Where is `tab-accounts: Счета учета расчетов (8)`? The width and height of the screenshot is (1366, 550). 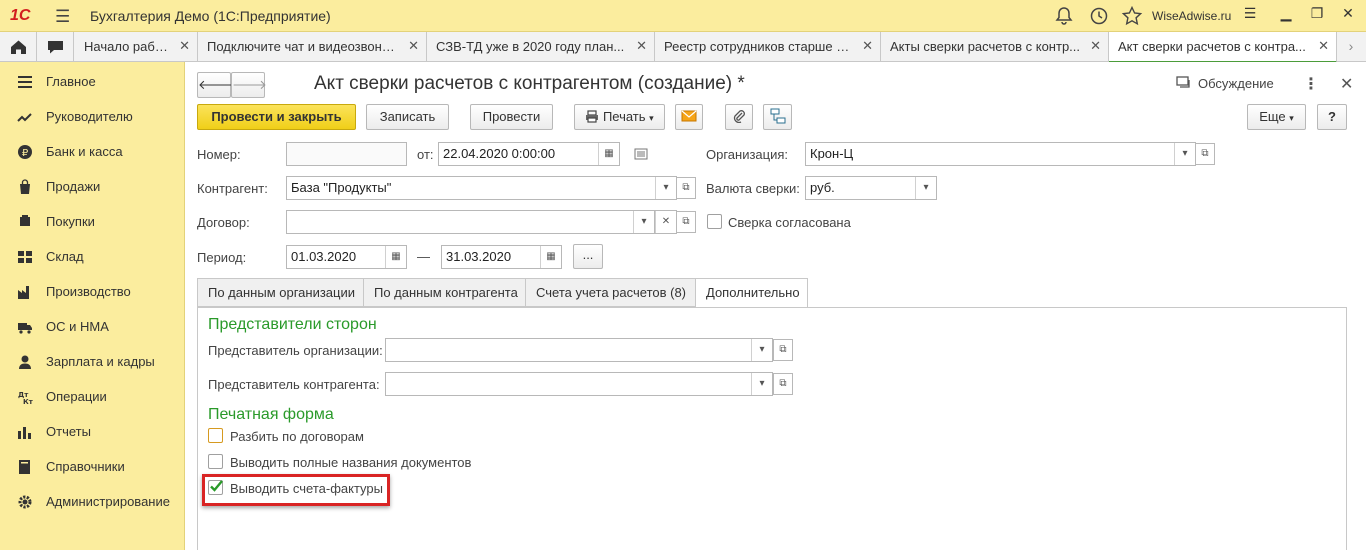
tab-accounts: Счета учета расчетов (8) is located at coordinates (610, 292).